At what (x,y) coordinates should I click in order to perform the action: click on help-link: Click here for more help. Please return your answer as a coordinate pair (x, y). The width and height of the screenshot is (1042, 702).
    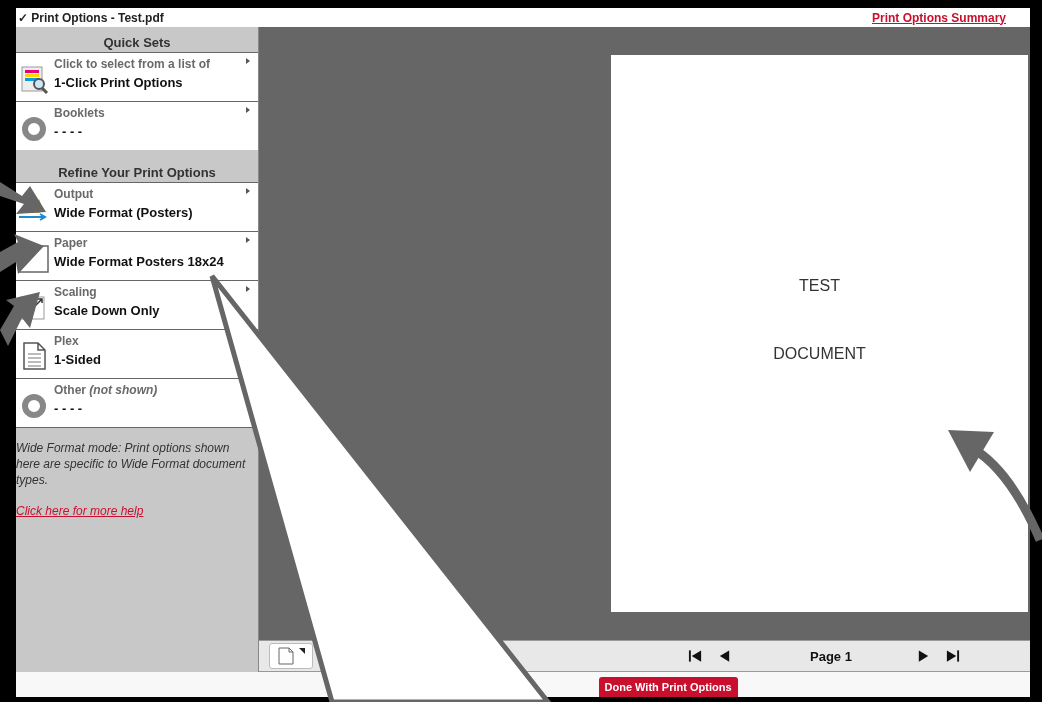
    Looking at the image, I should click on (80, 511).